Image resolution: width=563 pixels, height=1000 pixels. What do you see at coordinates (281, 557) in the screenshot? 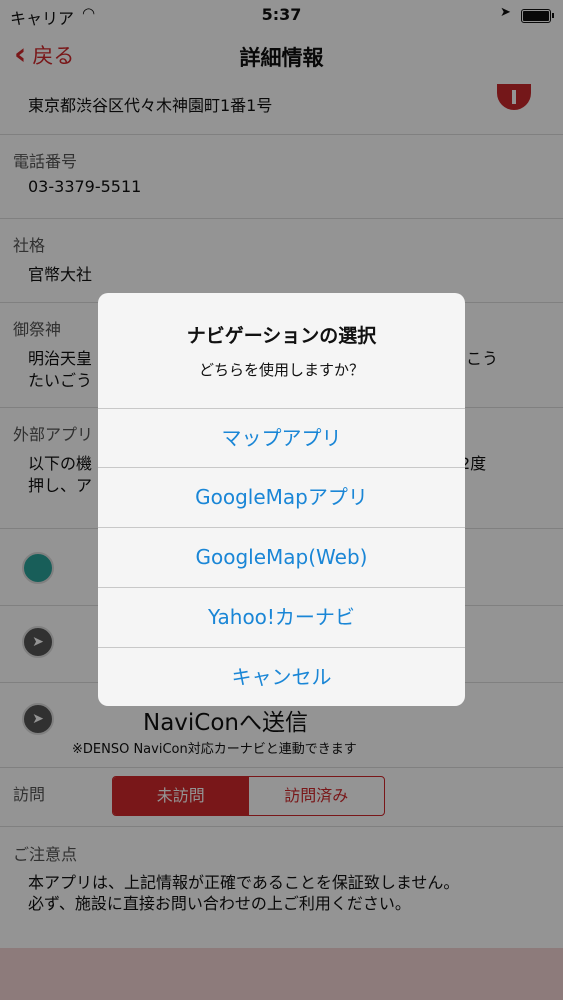
I see `googlemap-web-button: GoogleMap(Web)` at bounding box center [281, 557].